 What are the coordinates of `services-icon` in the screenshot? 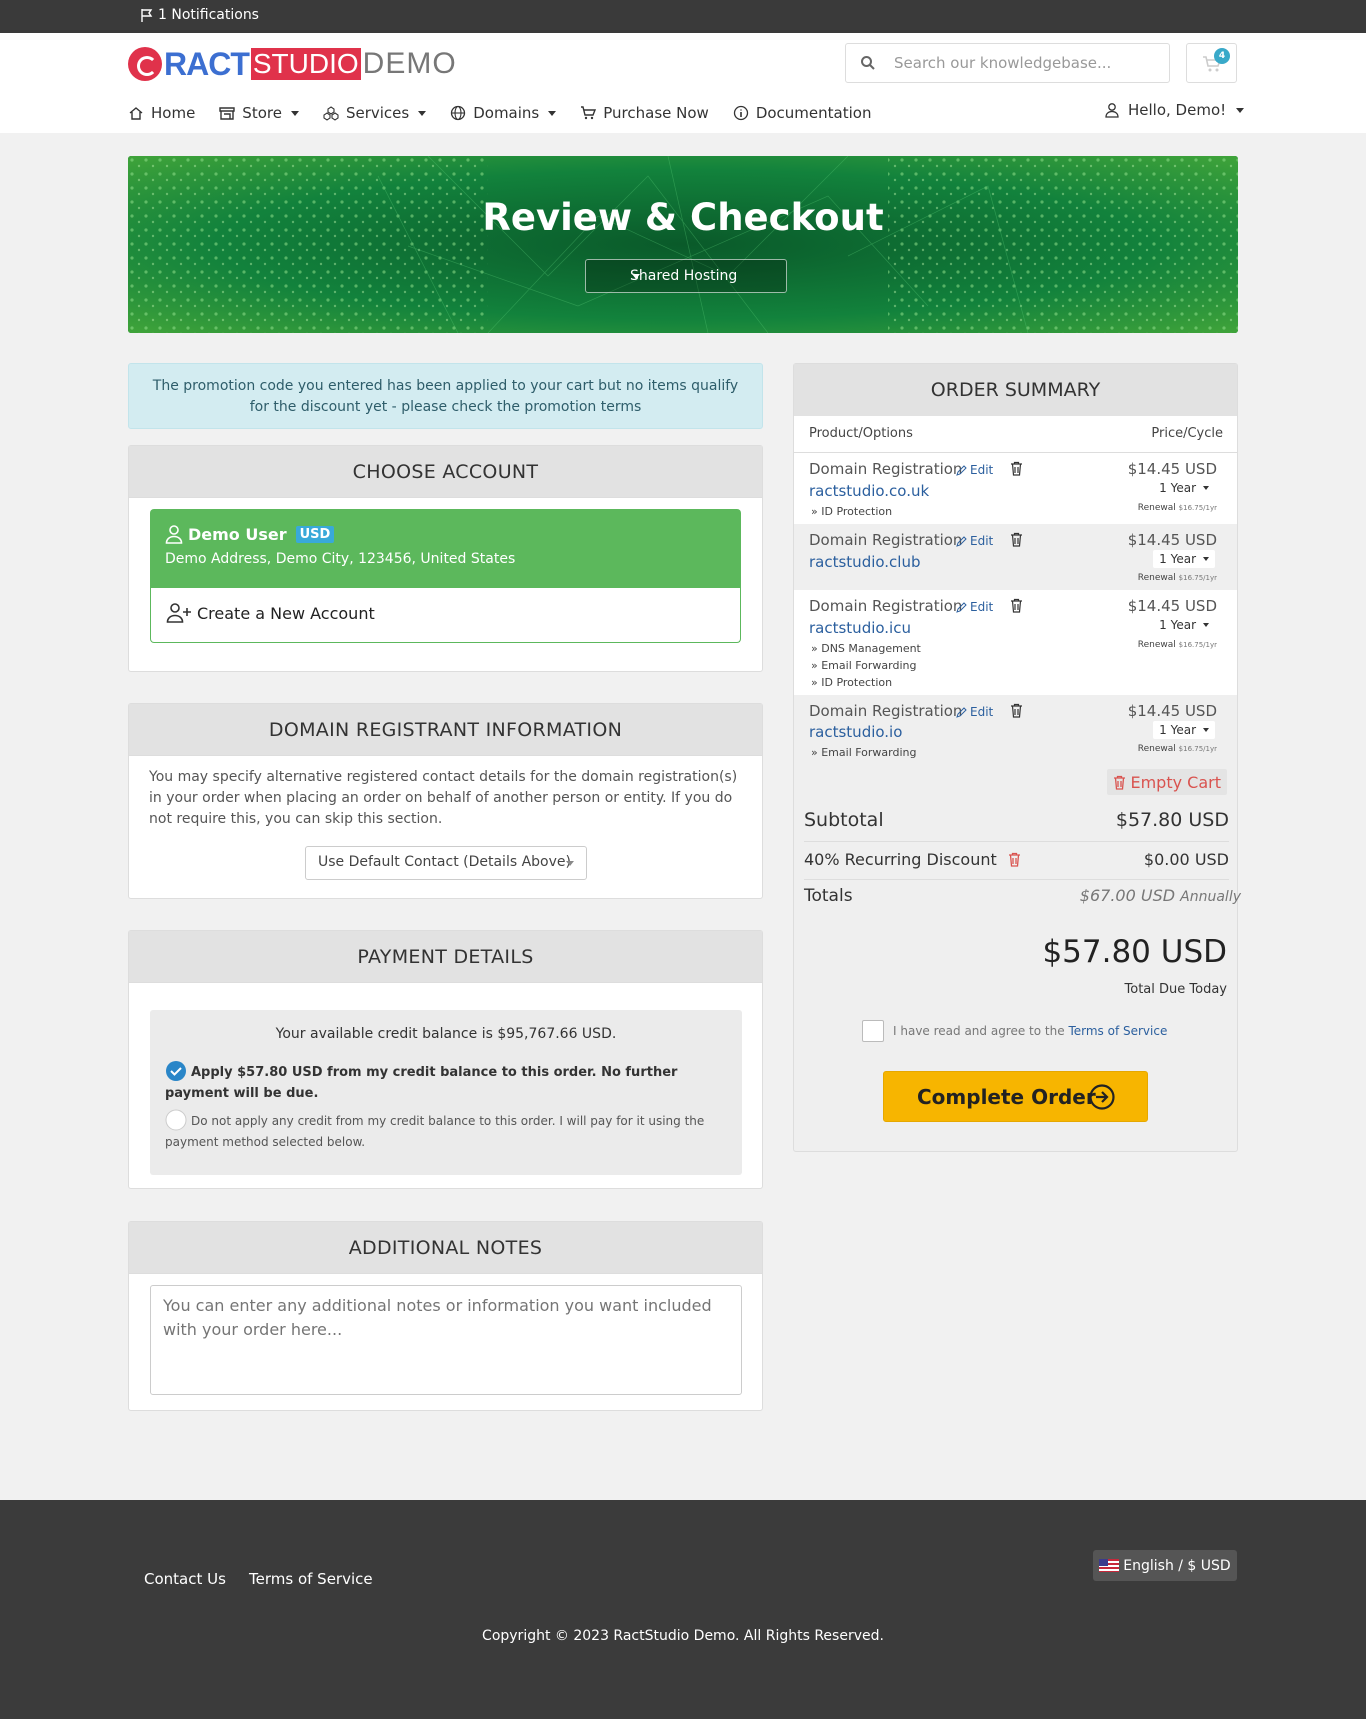 It's located at (331, 113).